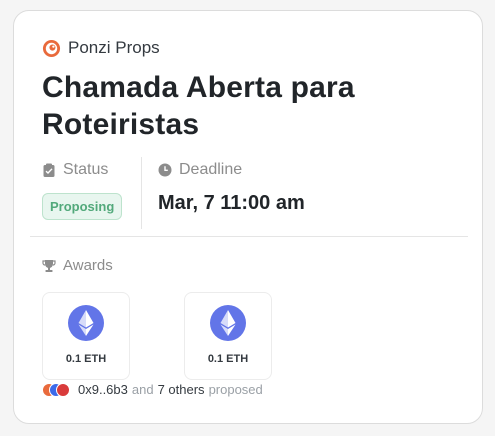 The image size is (495, 436). What do you see at coordinates (181, 389) in the screenshot?
I see `proposers-others: 7 others` at bounding box center [181, 389].